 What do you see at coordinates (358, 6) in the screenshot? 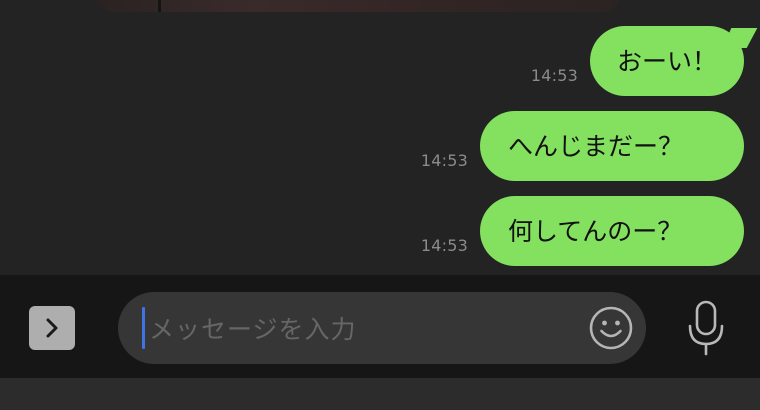
I see `previous-media-message` at bounding box center [358, 6].